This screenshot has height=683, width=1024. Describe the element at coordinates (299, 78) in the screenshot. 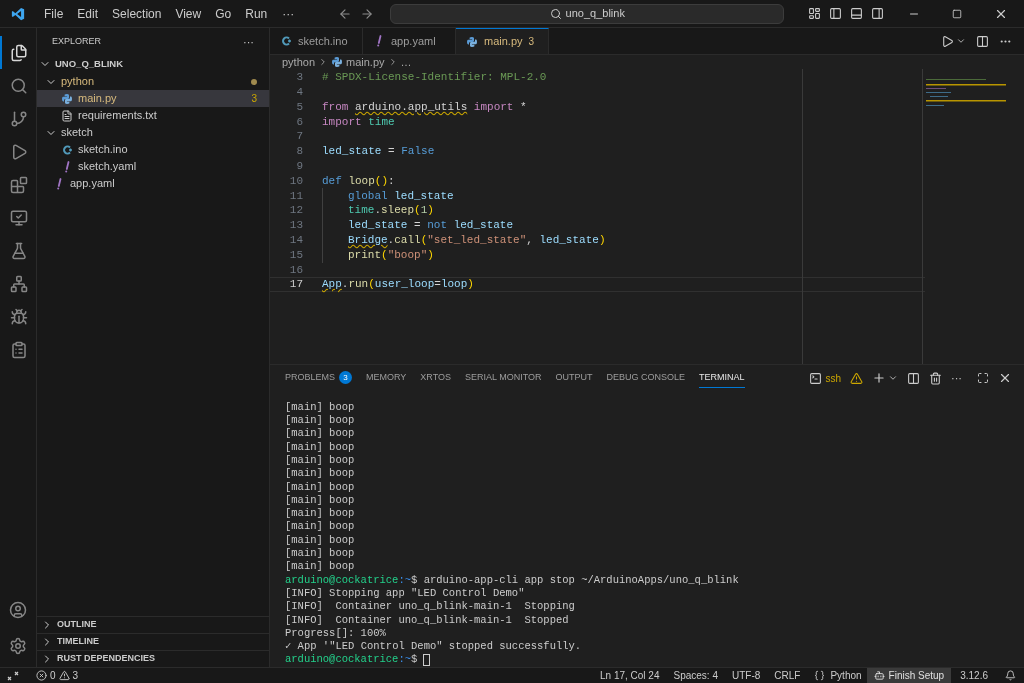

I see `line-number: 3` at that location.